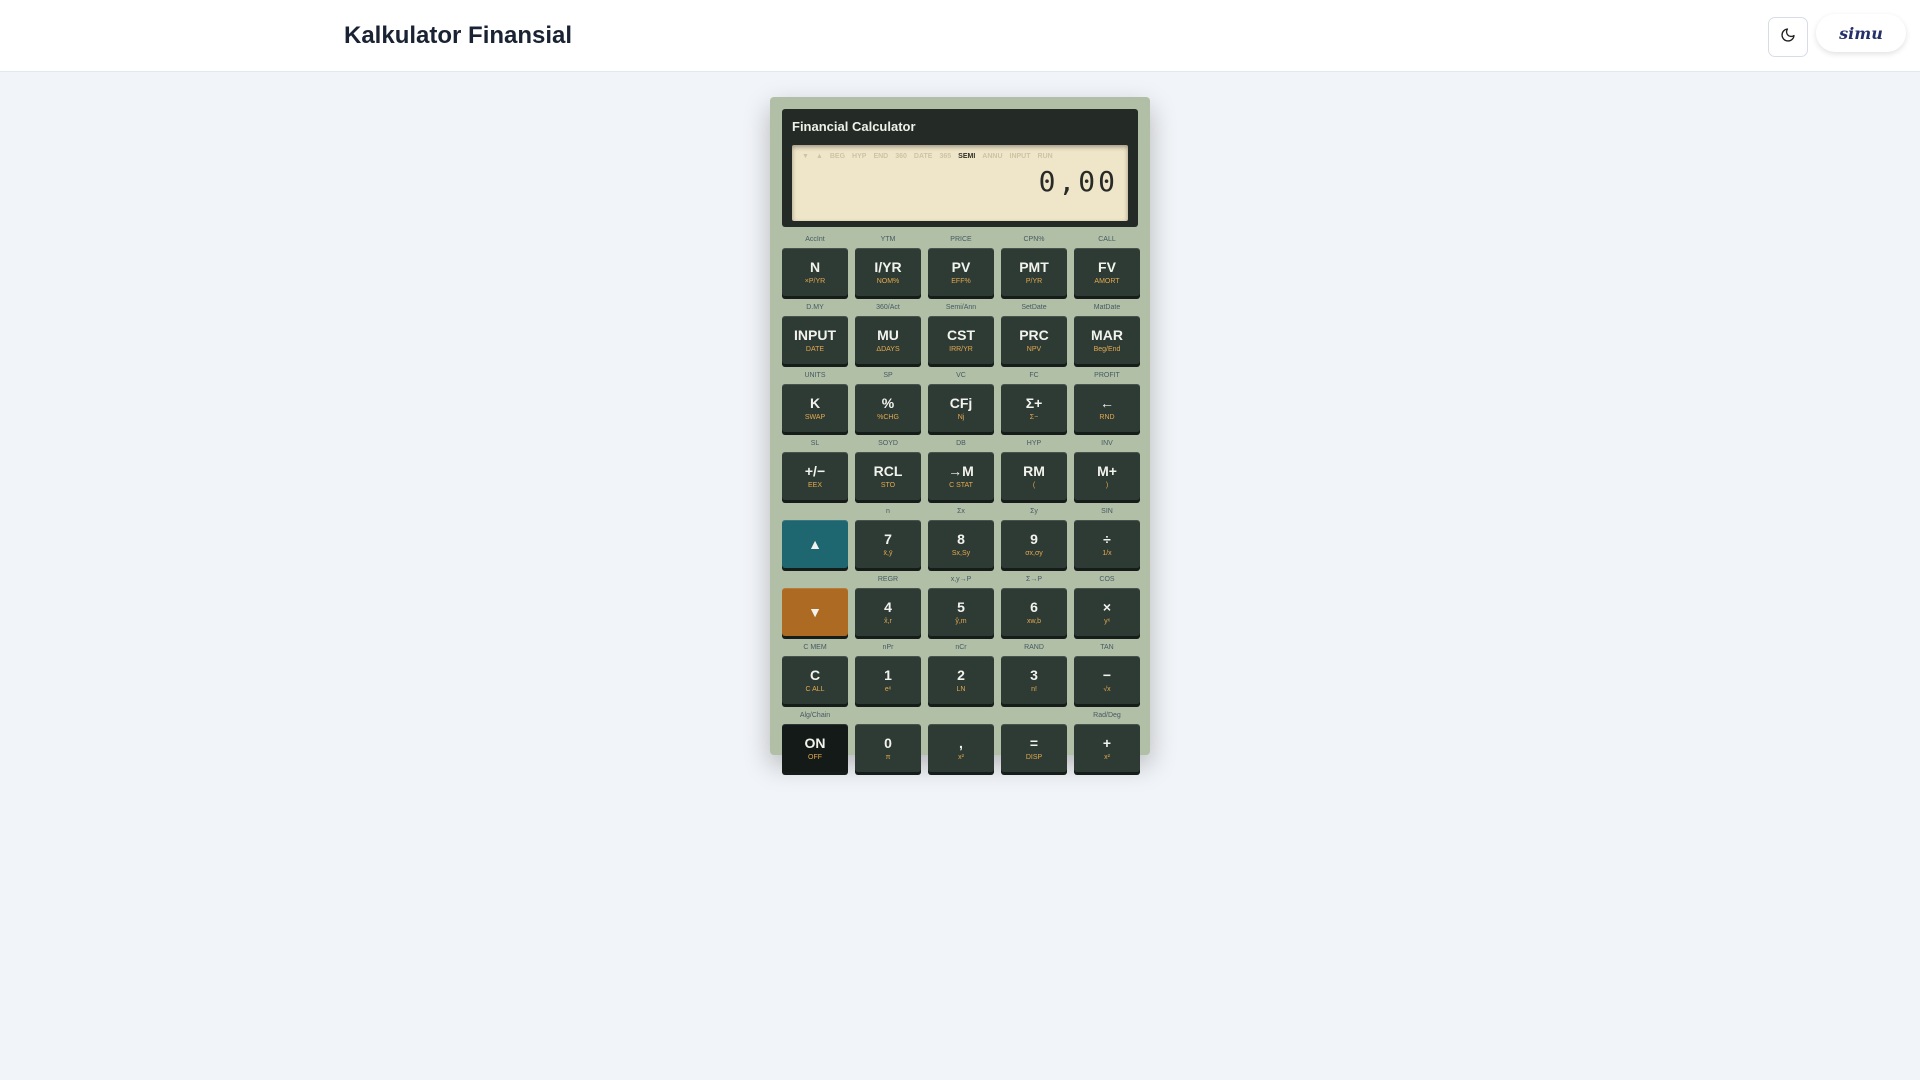 Image resolution: width=1920 pixels, height=1080 pixels. What do you see at coordinates (888, 511) in the screenshot?
I see `key-shift-label: n` at bounding box center [888, 511].